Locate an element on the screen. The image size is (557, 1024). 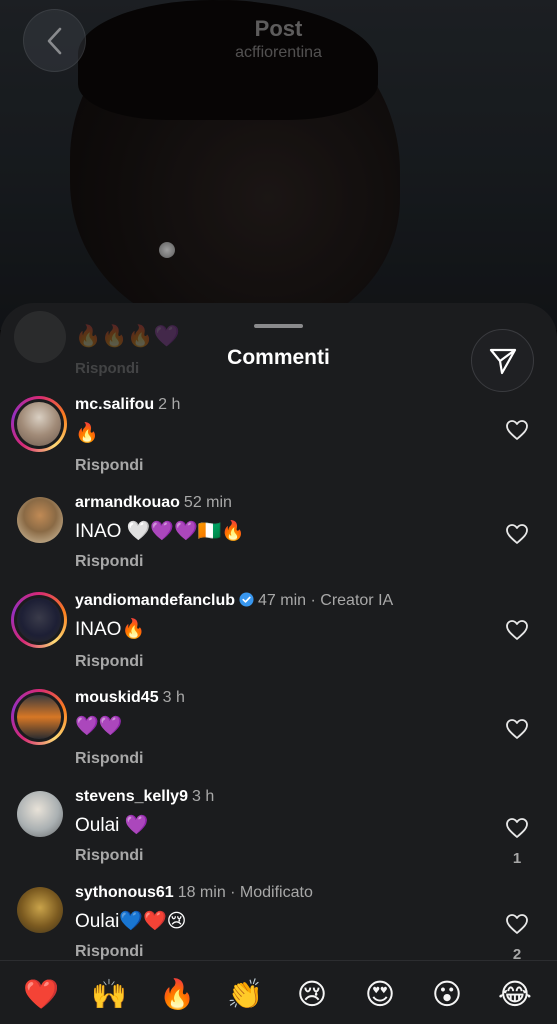
comment-text: 🔥 is located at coordinates (87, 433).